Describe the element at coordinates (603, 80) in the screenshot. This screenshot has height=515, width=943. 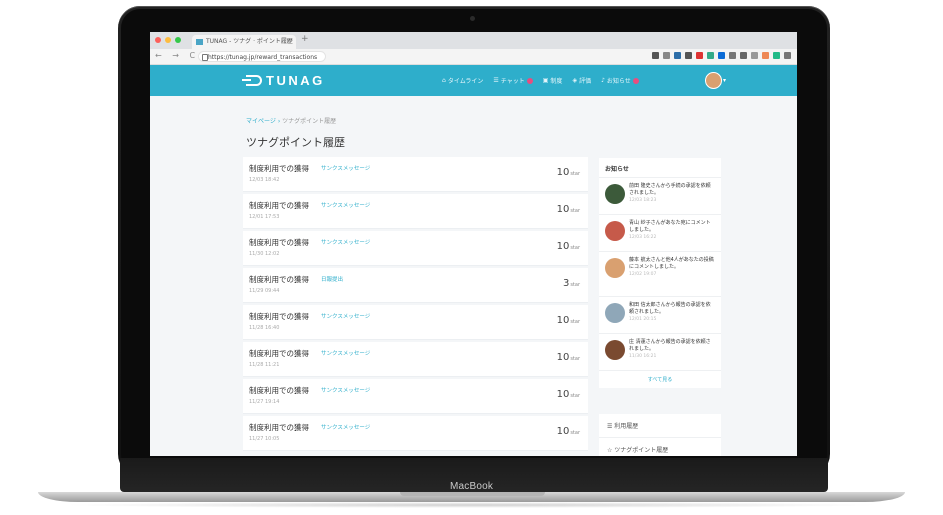
I see `bell-icon: ♪` at that location.